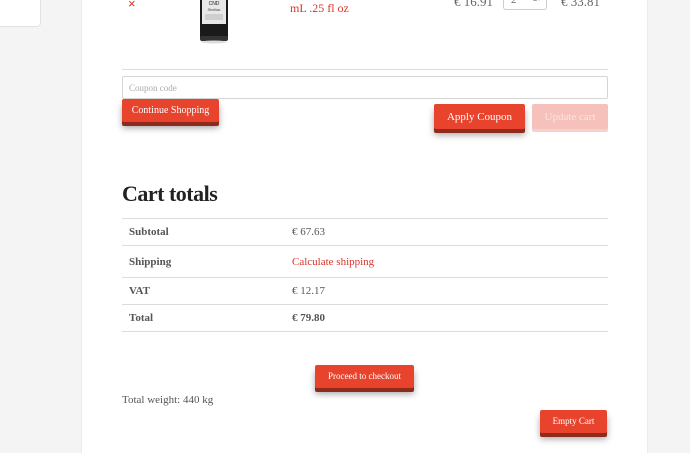 The image size is (690, 453). What do you see at coordinates (141, 318) in the screenshot?
I see `total-label: Total` at bounding box center [141, 318].